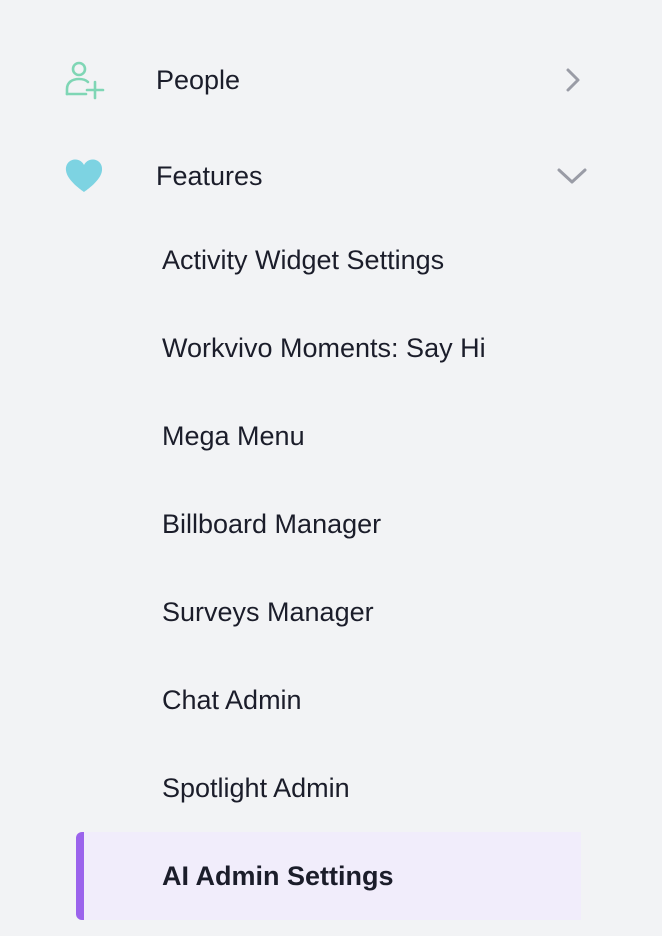  What do you see at coordinates (80, 876) in the screenshot?
I see `active-indicator` at bounding box center [80, 876].